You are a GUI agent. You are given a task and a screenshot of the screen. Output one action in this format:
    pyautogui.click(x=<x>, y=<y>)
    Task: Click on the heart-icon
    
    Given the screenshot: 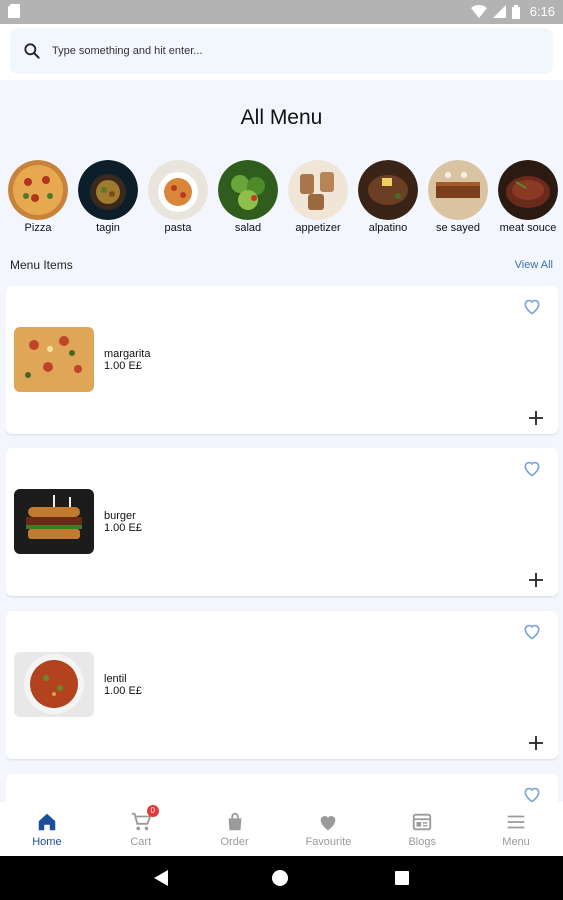 What is the action you would take?
    pyautogui.click(x=328, y=822)
    